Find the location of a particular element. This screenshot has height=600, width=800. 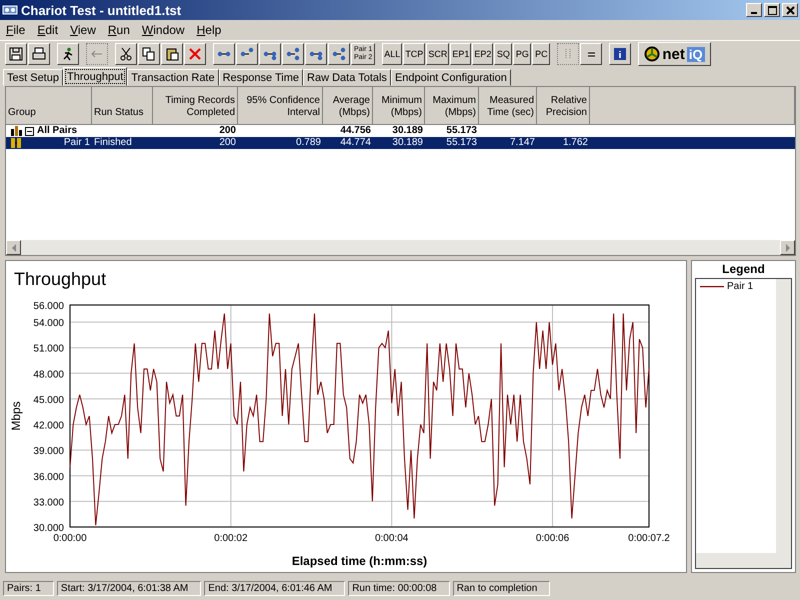

x-icon is located at coordinates (195, 54).